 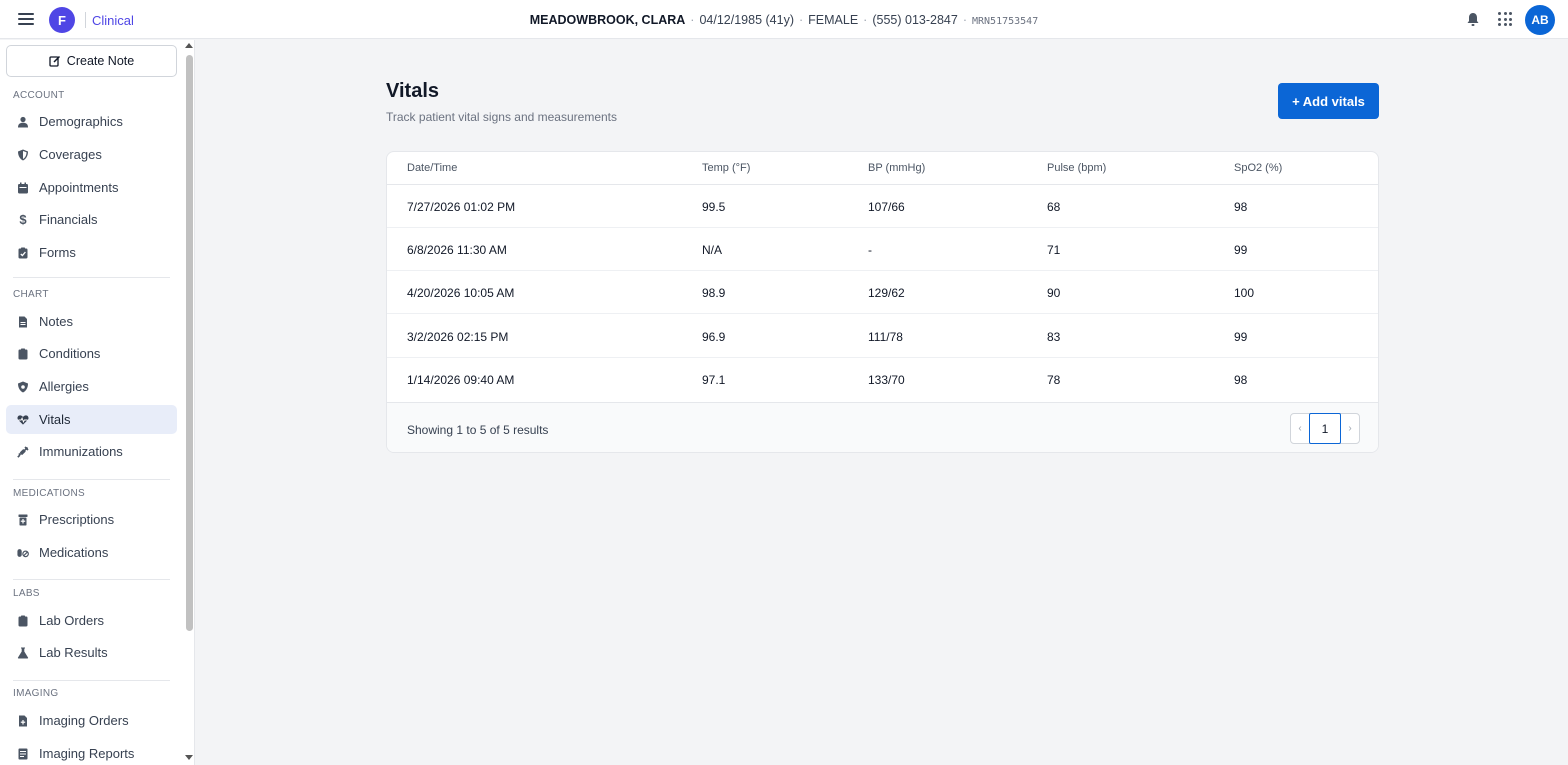 What do you see at coordinates (885, 337) in the screenshot?
I see `cell-bp: 111/78` at bounding box center [885, 337].